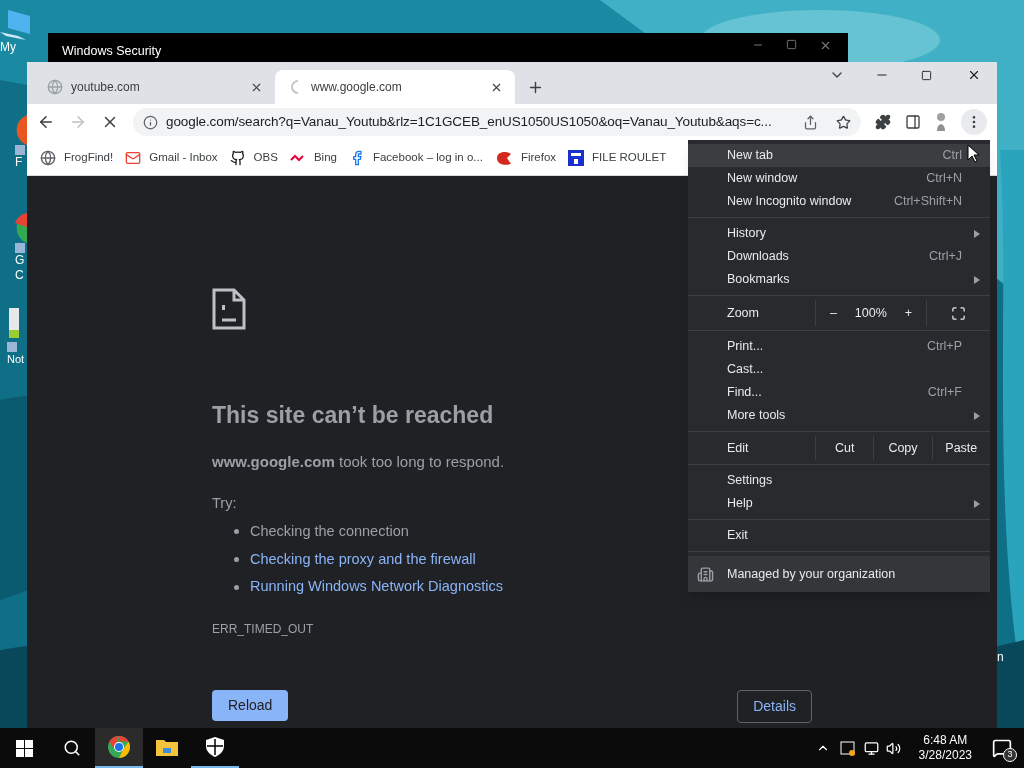 The width and height of the screenshot is (1024, 768). I want to click on suggestion-text: Checking the connection, so click(329, 531).